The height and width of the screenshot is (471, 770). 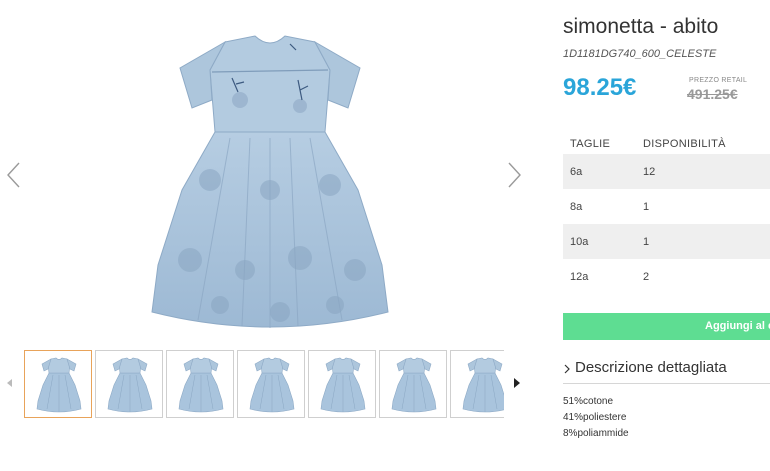 I want to click on size-label: 12a, so click(x=579, y=277).